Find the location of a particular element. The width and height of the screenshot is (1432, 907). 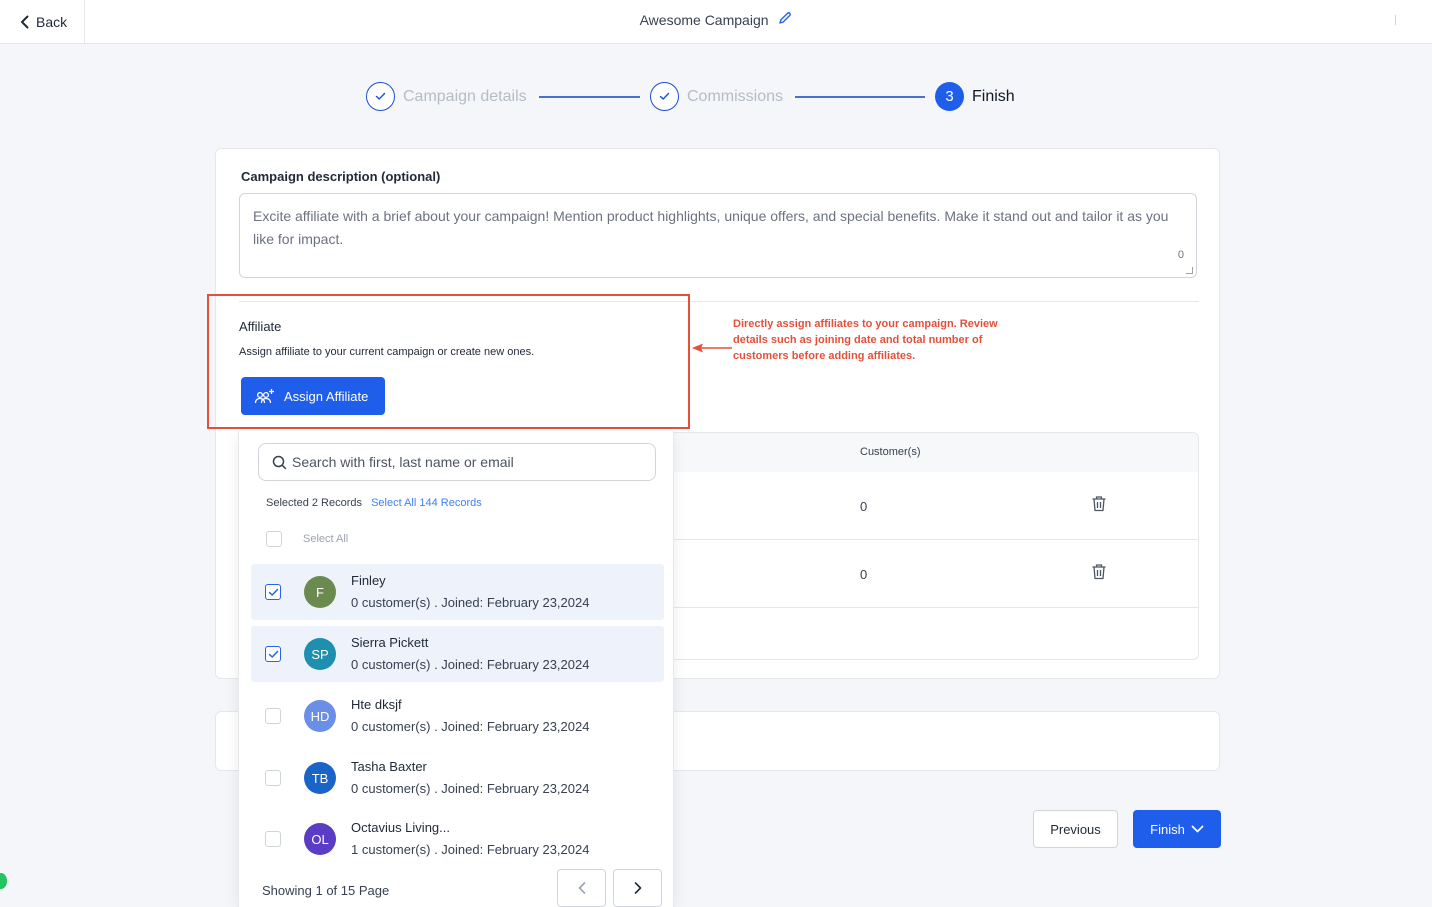

status-dot is located at coordinates (3, 881).